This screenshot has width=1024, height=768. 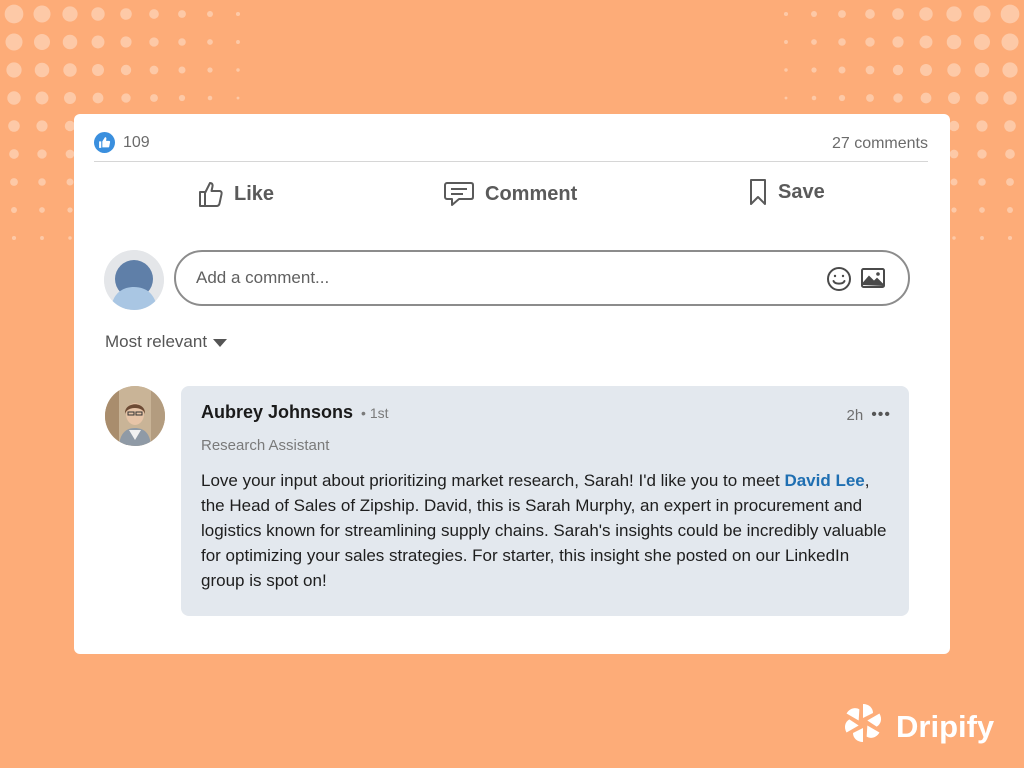 I want to click on sort-label: Most relevant, so click(x=156, y=341).